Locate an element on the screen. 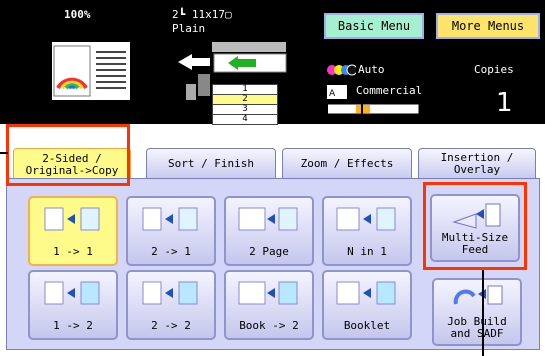 The width and height of the screenshot is (545, 356). tab-zoom-effects-label: Zoom / Effects is located at coordinates (347, 163).